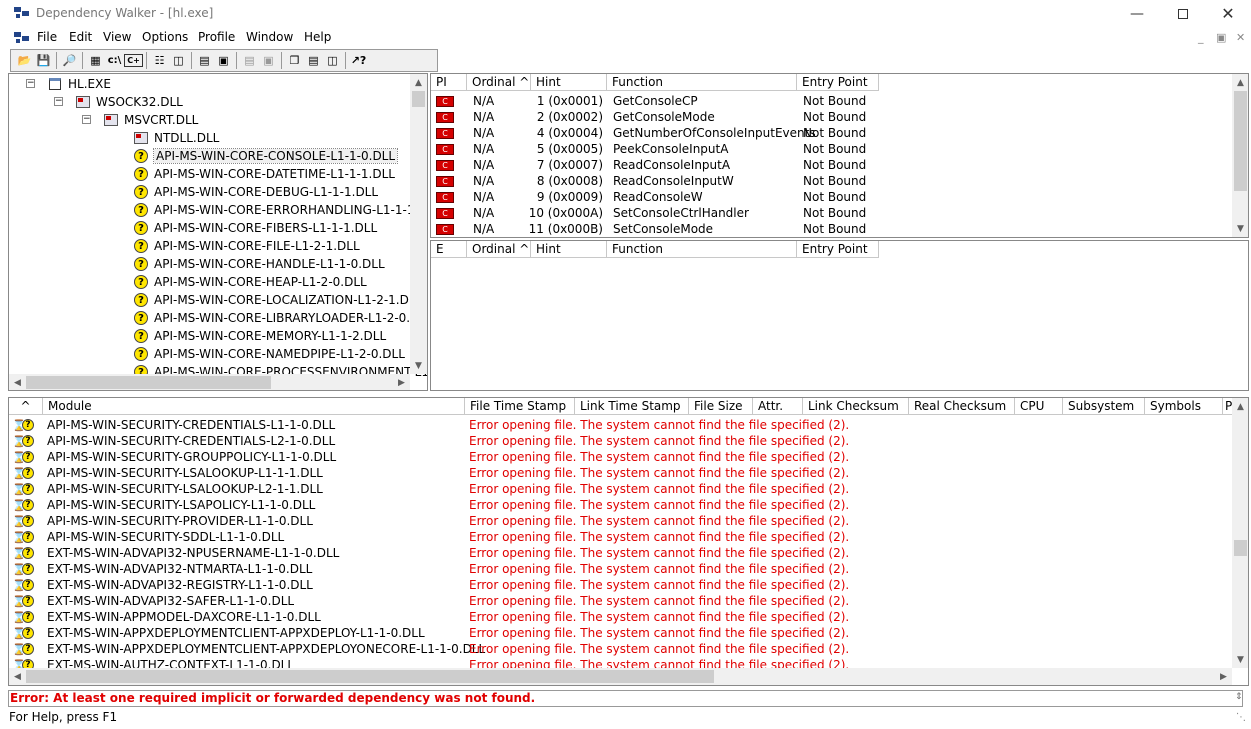 The image size is (1251, 729). What do you see at coordinates (22, 38) in the screenshot?
I see `mdi-child-icon` at bounding box center [22, 38].